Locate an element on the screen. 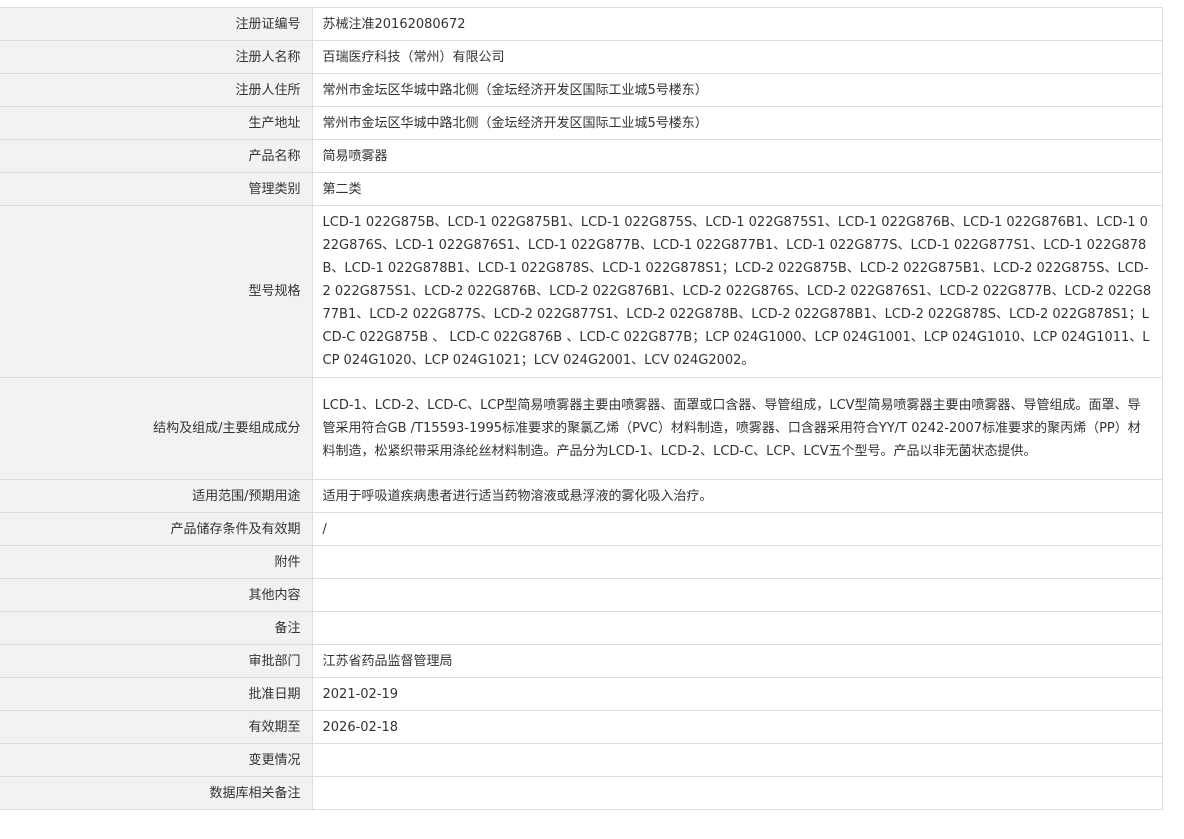 This screenshot has height=839, width=1184. row-other-content: 其他内容 is located at coordinates (581, 595).